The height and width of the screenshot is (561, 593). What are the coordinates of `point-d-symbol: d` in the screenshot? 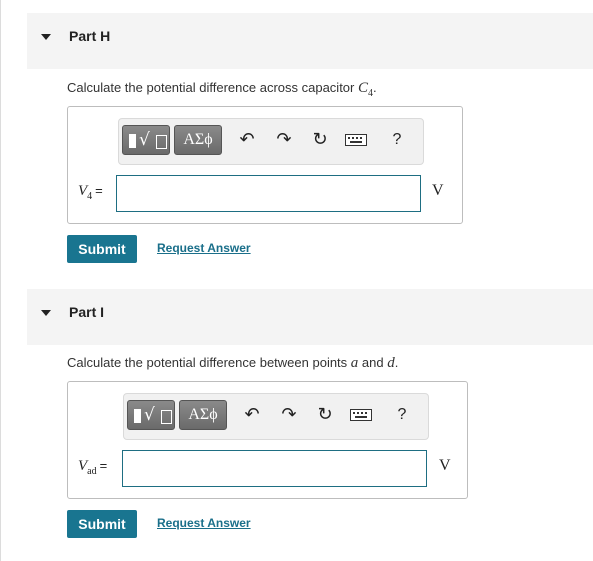 It's located at (391, 363).